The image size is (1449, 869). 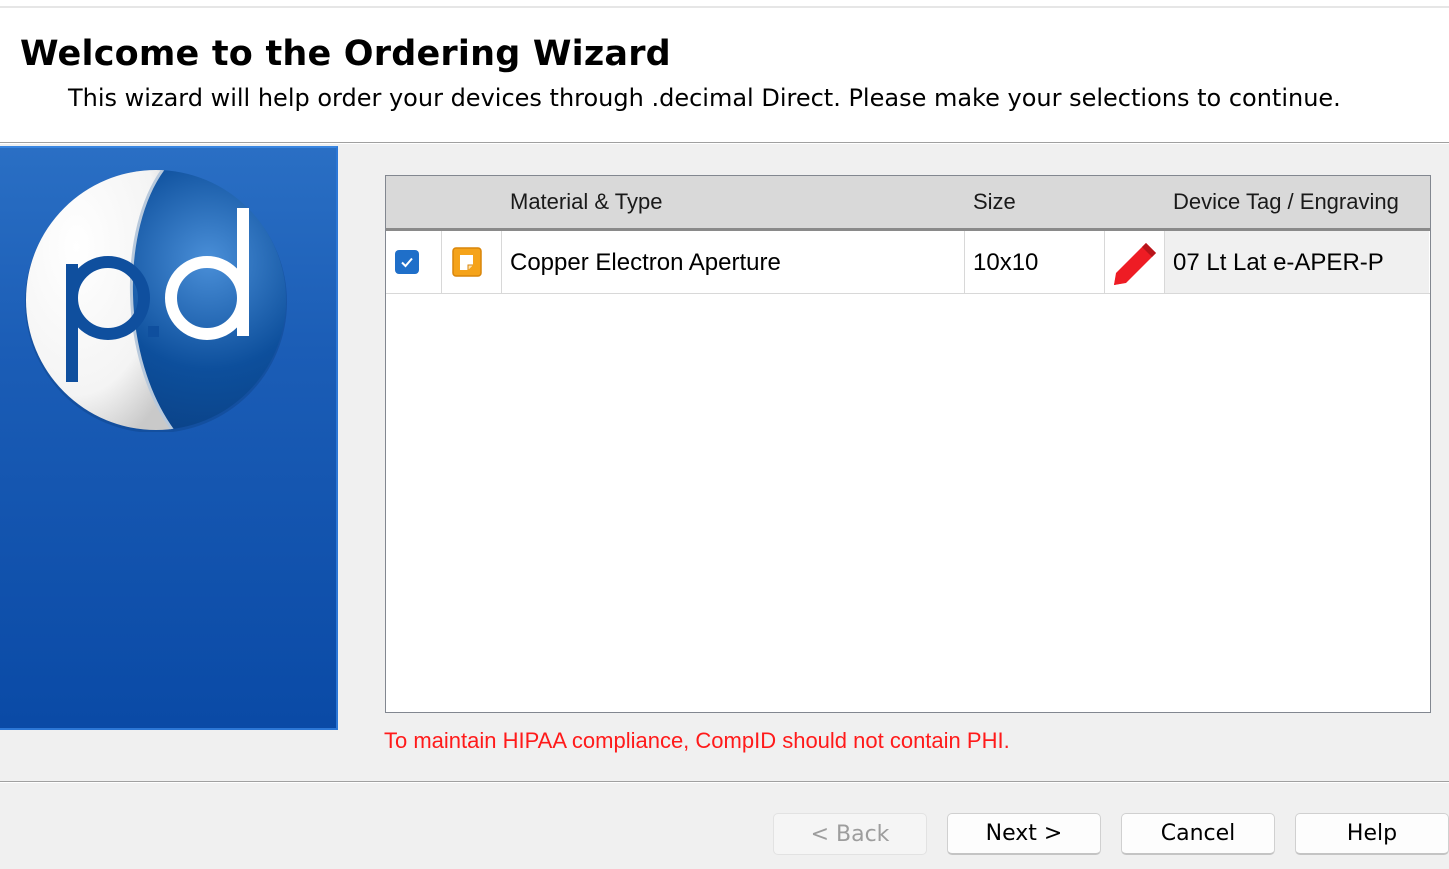 I want to click on device-tag-cell: 07 Lt Lat e-APER-P, so click(x=1278, y=263).